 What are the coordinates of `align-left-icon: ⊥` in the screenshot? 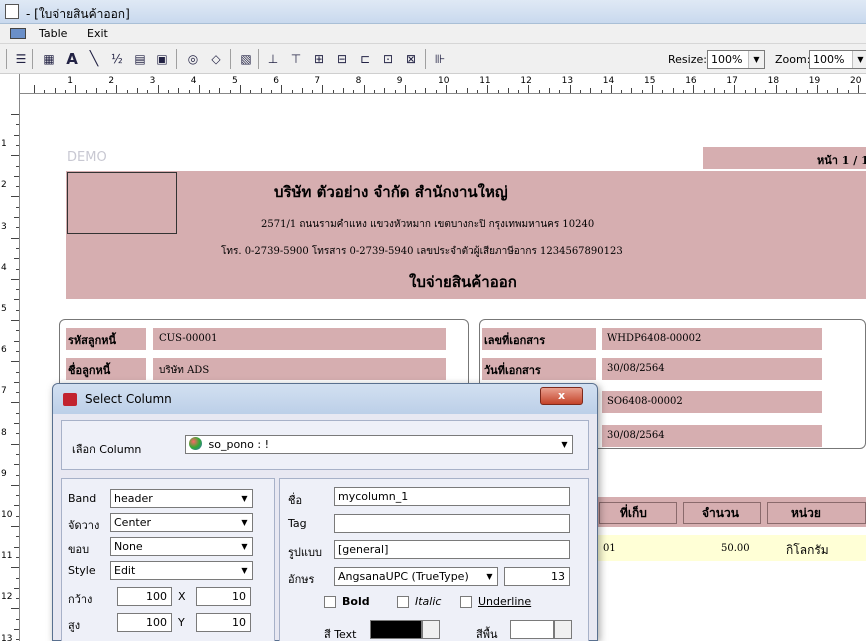 It's located at (273, 59).